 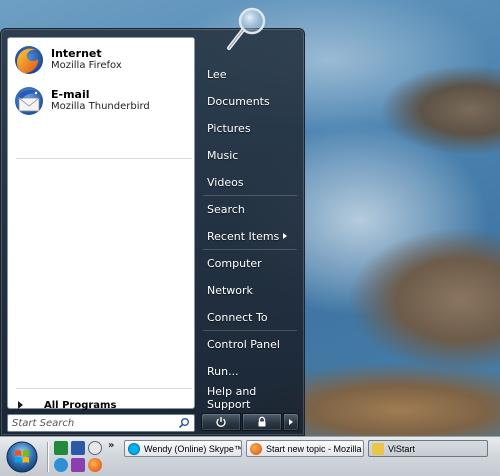 What do you see at coordinates (88, 423) in the screenshot?
I see `start-search-input` at bounding box center [88, 423].